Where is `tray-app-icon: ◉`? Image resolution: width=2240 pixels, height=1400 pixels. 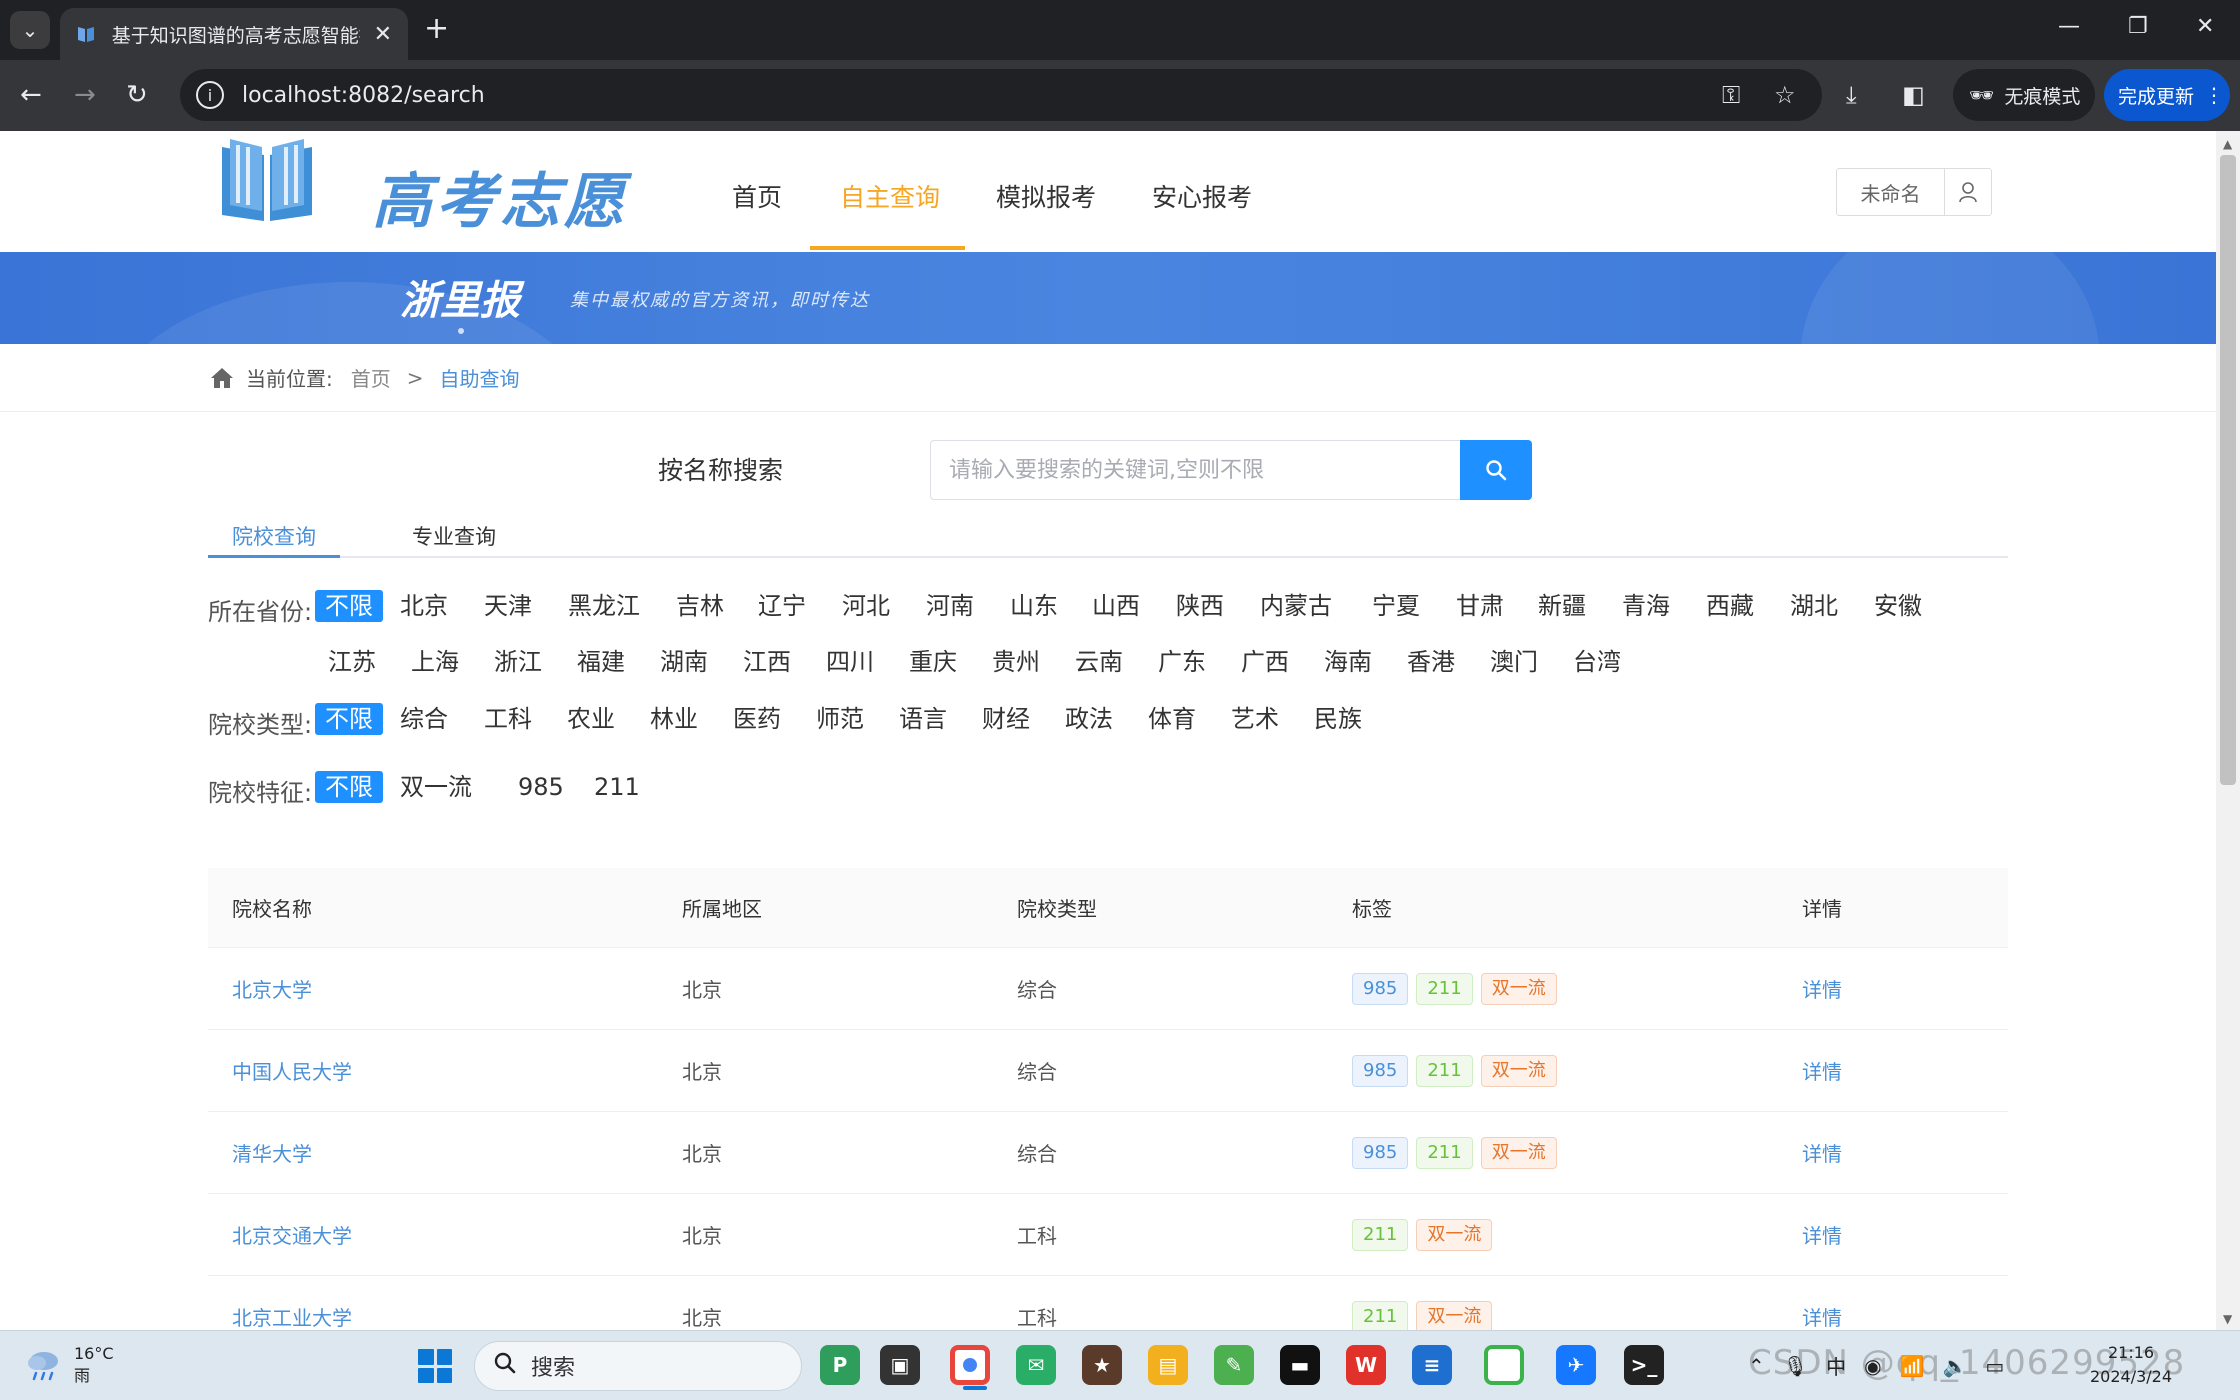 tray-app-icon: ◉ is located at coordinates (1872, 1366).